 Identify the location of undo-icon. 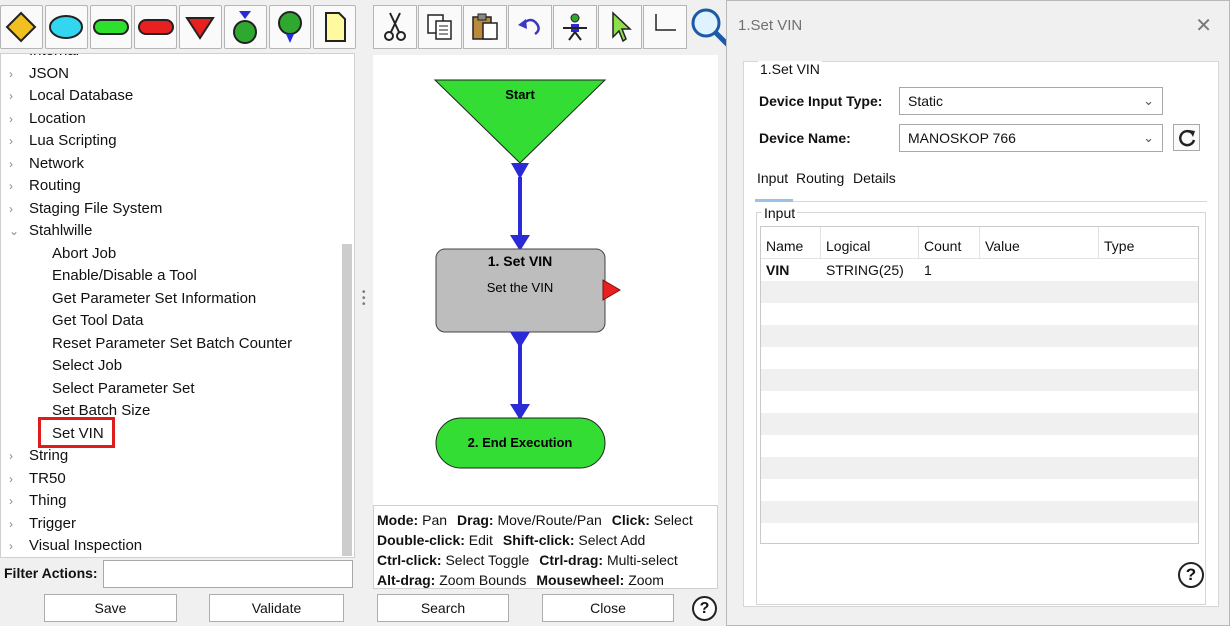
(530, 27).